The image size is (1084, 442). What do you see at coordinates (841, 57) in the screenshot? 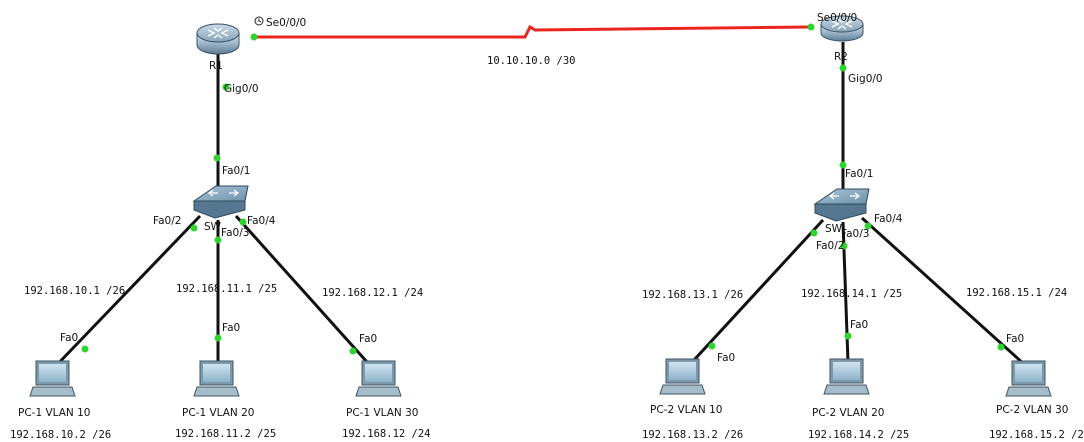
I see `router-r2-name: R2` at bounding box center [841, 57].